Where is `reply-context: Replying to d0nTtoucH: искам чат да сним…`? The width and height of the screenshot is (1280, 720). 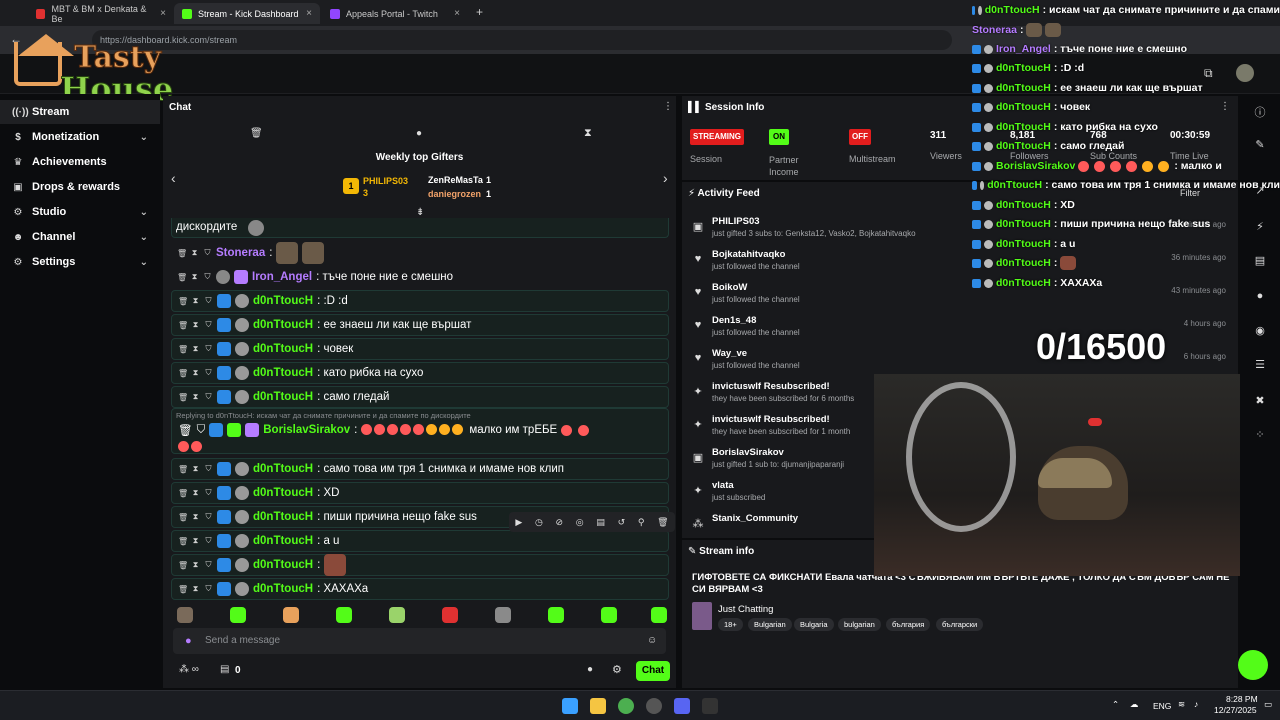 reply-context: Replying to d0nTtoucH: искам чат да сним… is located at coordinates (323, 415).